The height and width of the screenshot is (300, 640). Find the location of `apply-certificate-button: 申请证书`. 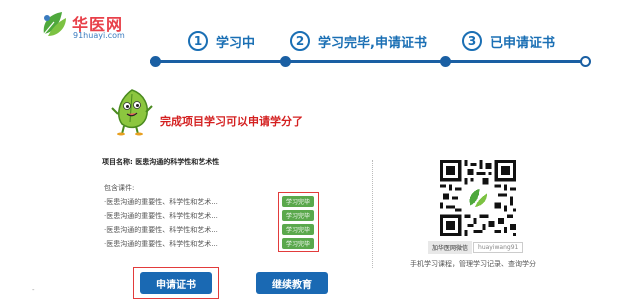

apply-certificate-button: 申请证书 is located at coordinates (176, 283).